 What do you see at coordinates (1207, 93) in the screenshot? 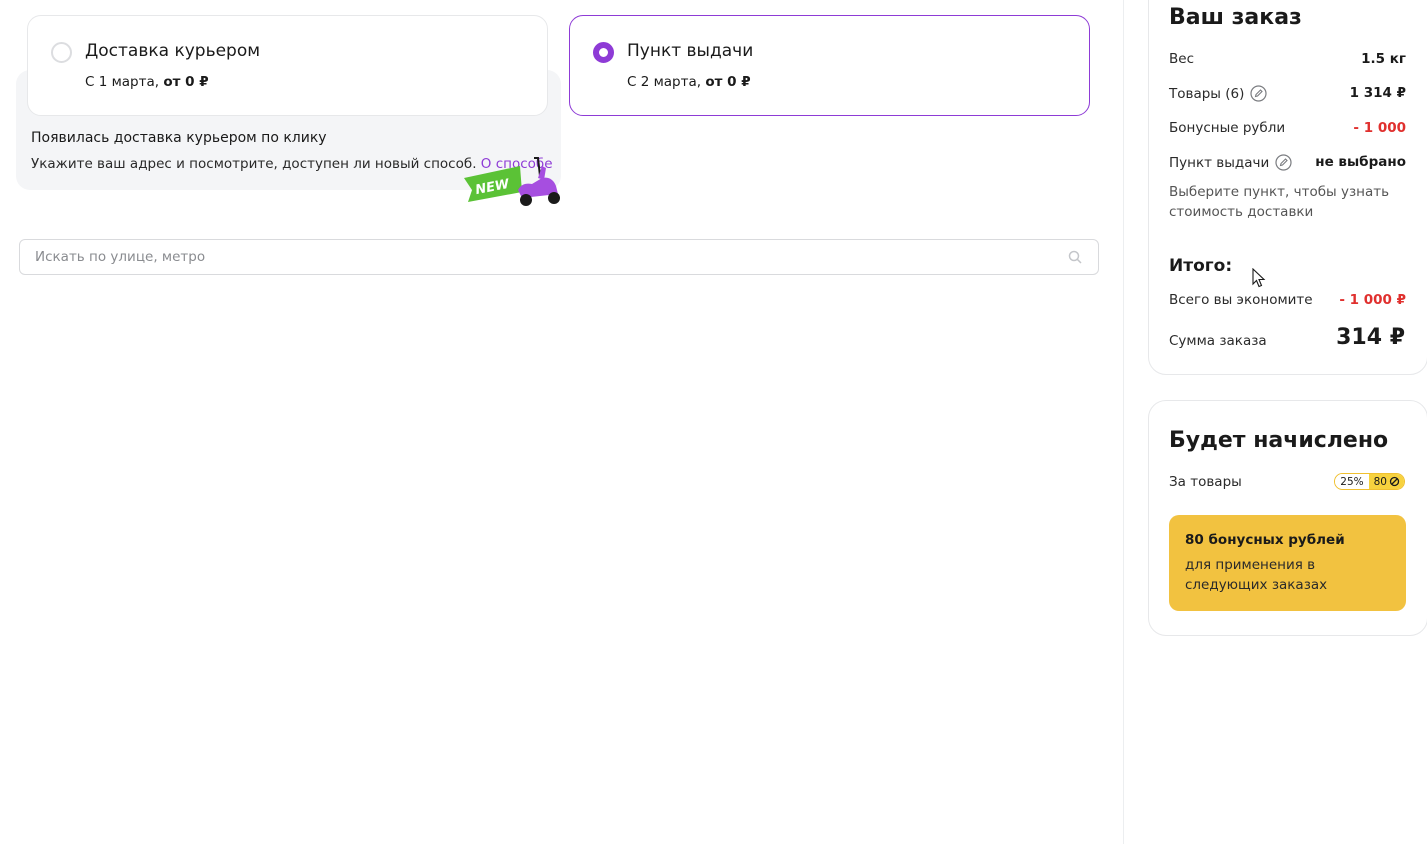
I see `goods-label: Товары (6)` at bounding box center [1207, 93].